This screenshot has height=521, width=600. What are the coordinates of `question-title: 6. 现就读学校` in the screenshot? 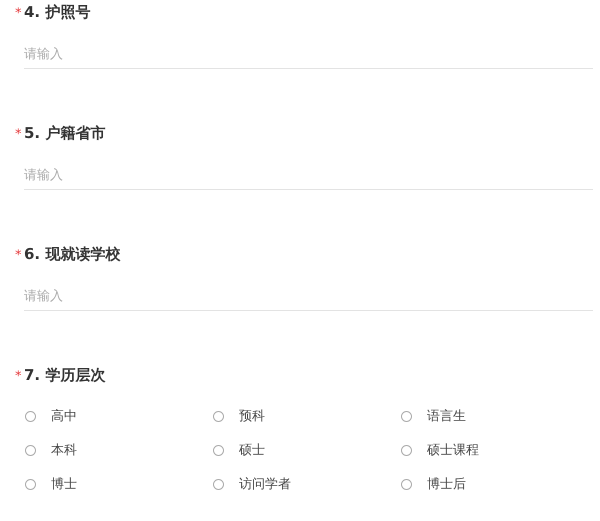 It's located at (72, 254).